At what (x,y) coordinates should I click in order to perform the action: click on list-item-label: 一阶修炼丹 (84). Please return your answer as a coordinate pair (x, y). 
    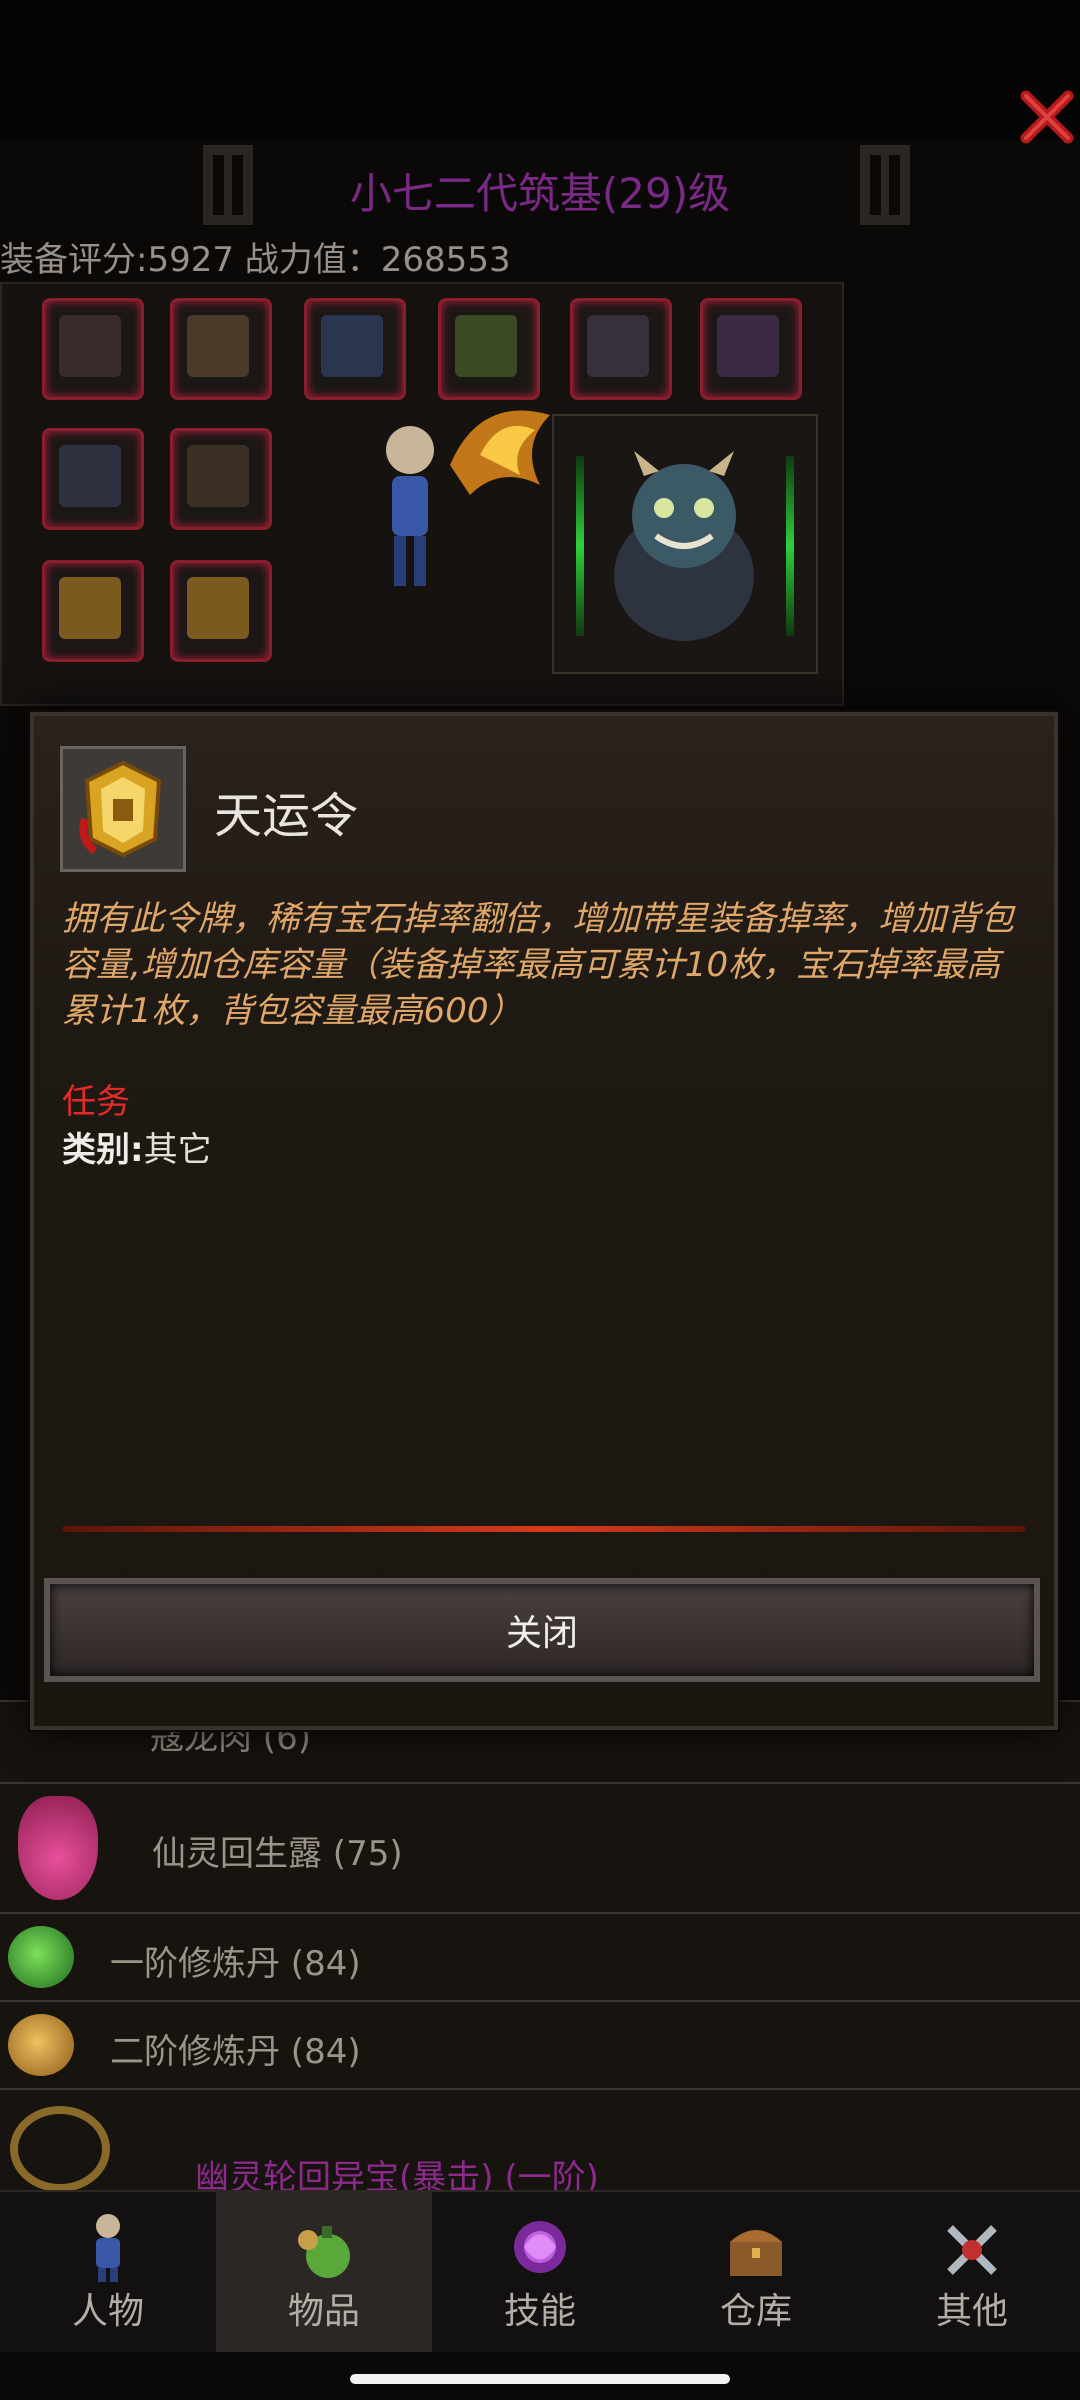
    Looking at the image, I should click on (235, 1964).